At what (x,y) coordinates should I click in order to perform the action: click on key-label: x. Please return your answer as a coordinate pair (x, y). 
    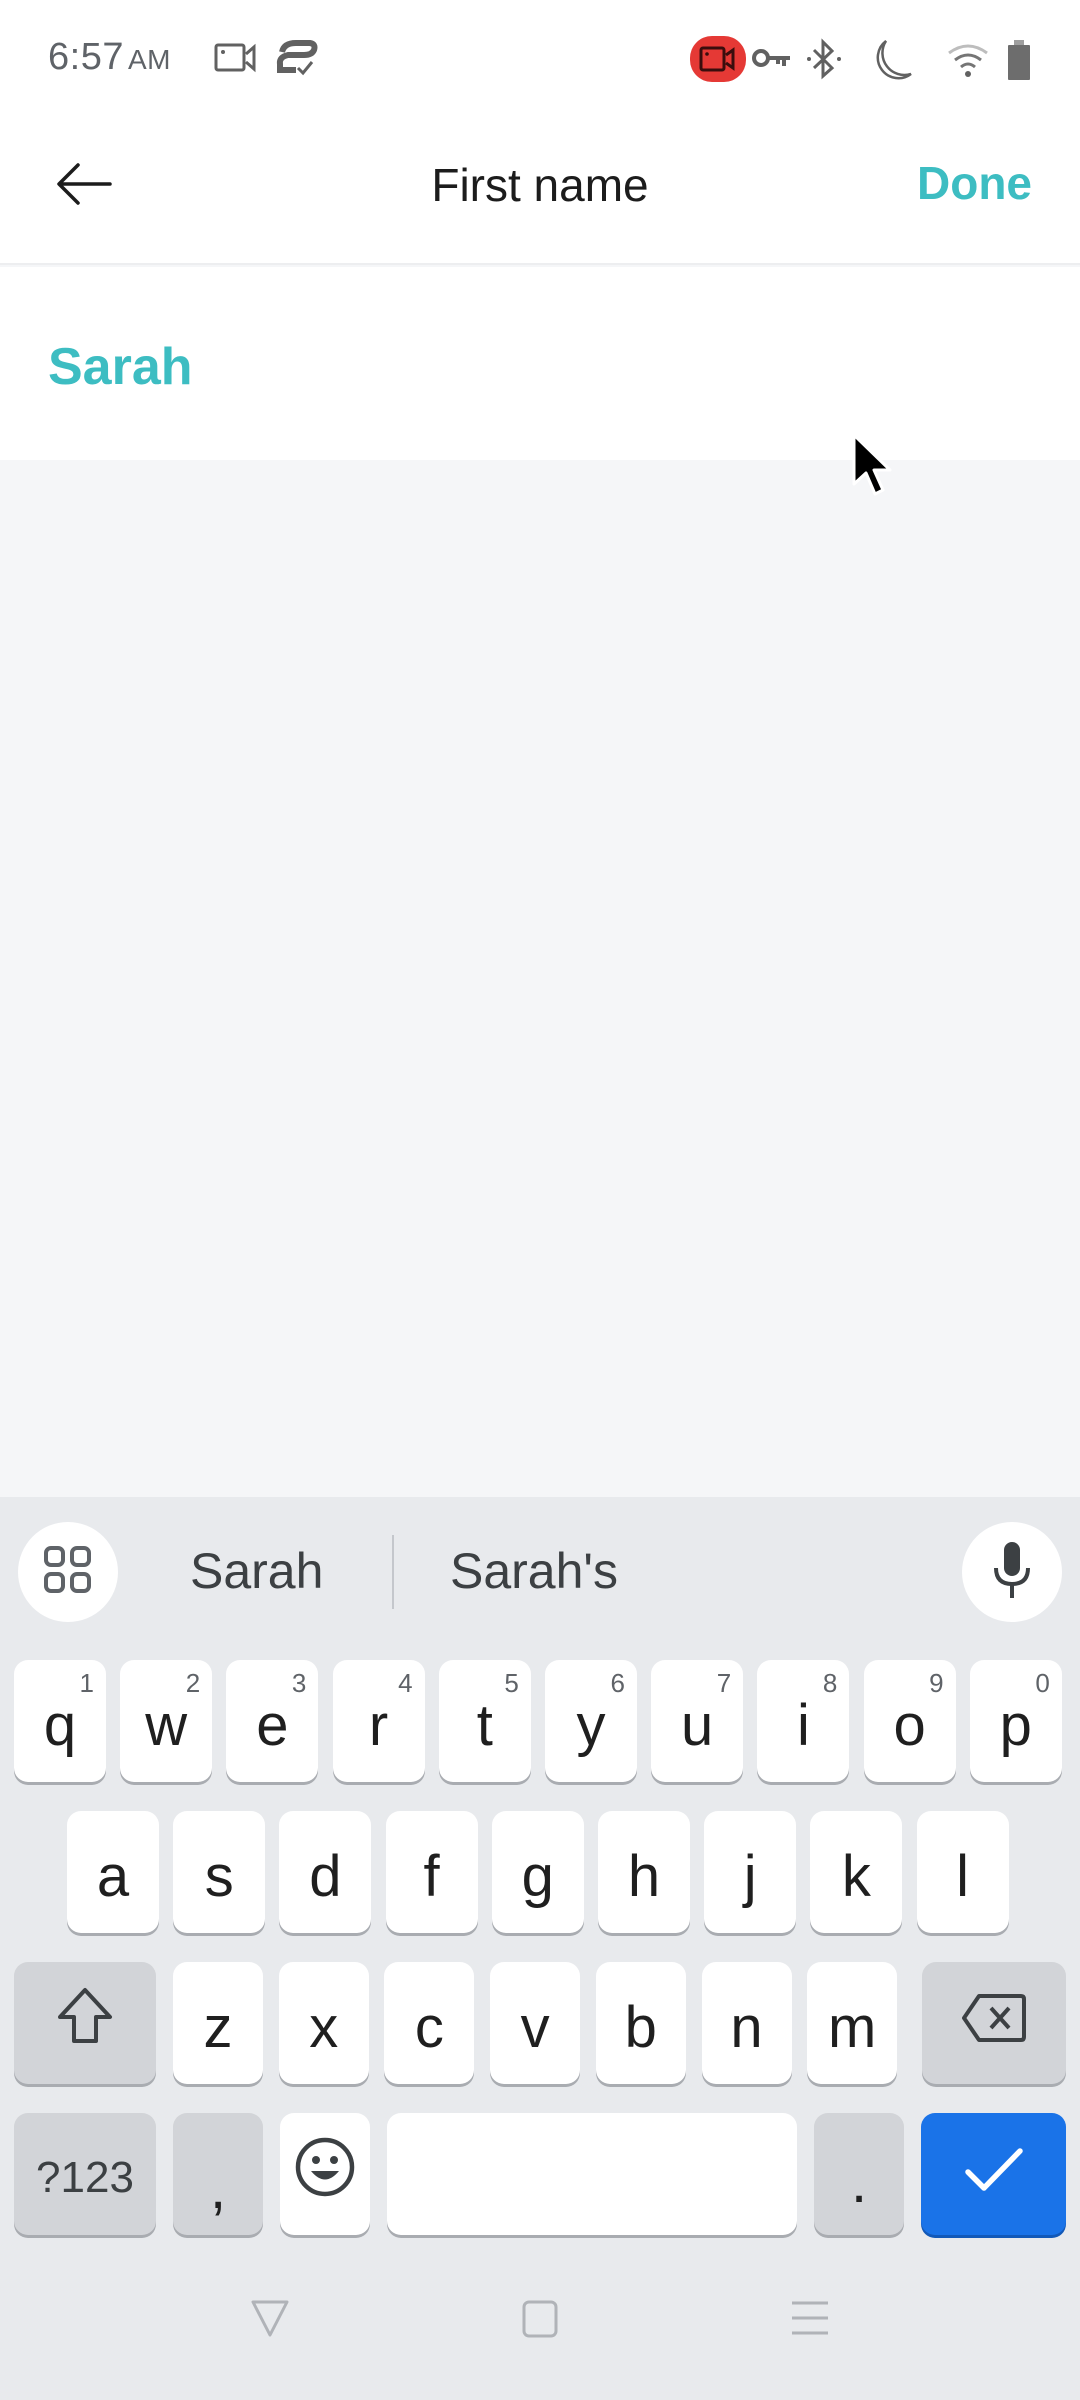
    Looking at the image, I should click on (324, 2027).